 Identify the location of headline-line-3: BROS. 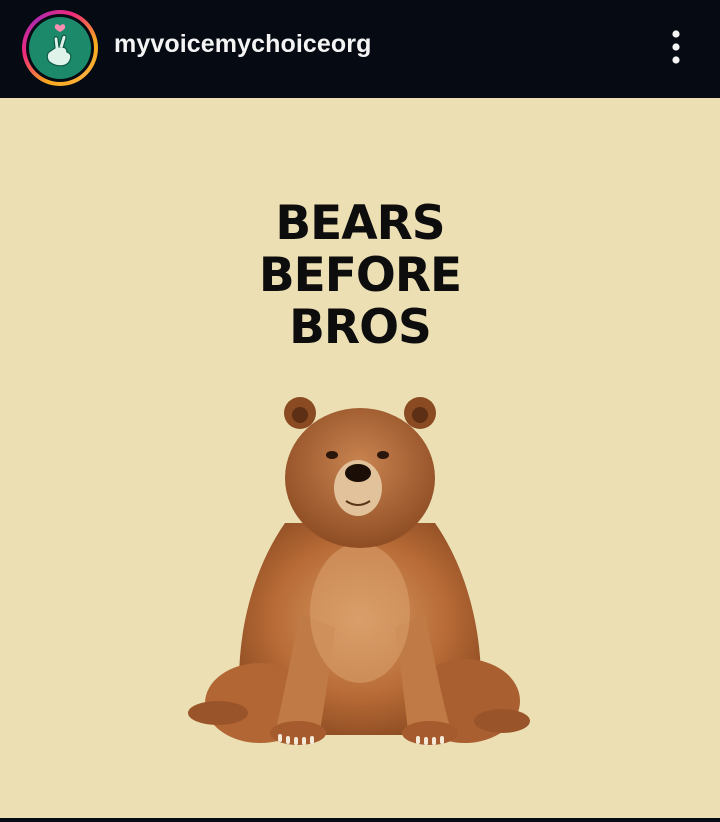
(360, 327).